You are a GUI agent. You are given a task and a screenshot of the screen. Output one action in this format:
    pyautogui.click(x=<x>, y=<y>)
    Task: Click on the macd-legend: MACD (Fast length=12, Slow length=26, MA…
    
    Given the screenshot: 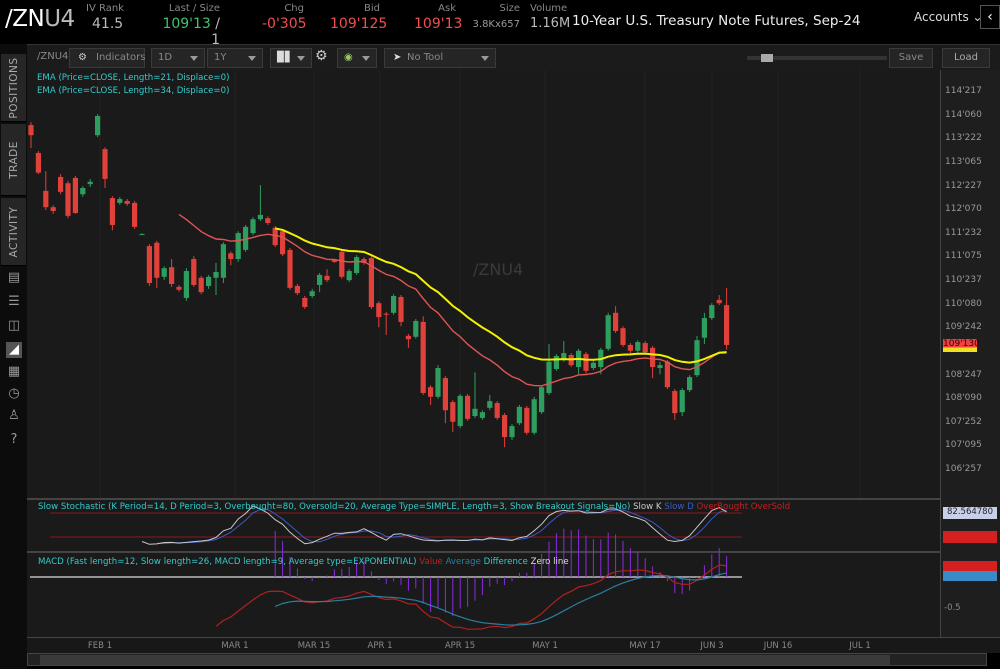 What is the action you would take?
    pyautogui.click(x=303, y=562)
    